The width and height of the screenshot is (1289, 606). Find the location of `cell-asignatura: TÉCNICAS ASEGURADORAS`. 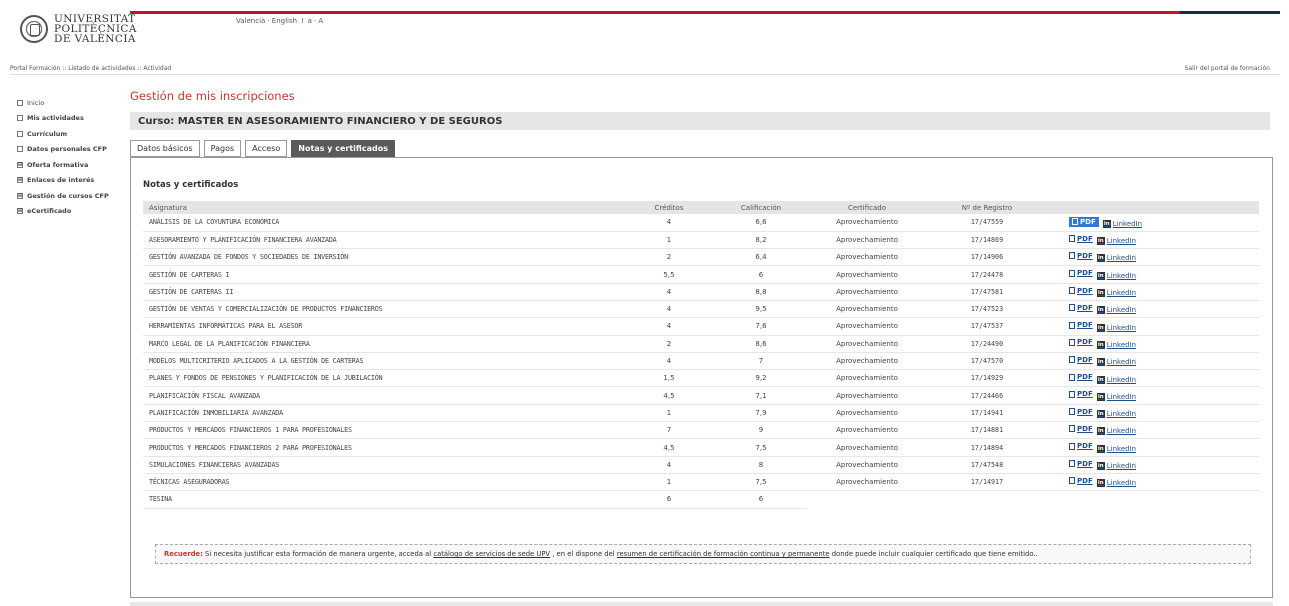

cell-asignatura: TÉCNICAS ASEGURADORAS is located at coordinates (383, 482).